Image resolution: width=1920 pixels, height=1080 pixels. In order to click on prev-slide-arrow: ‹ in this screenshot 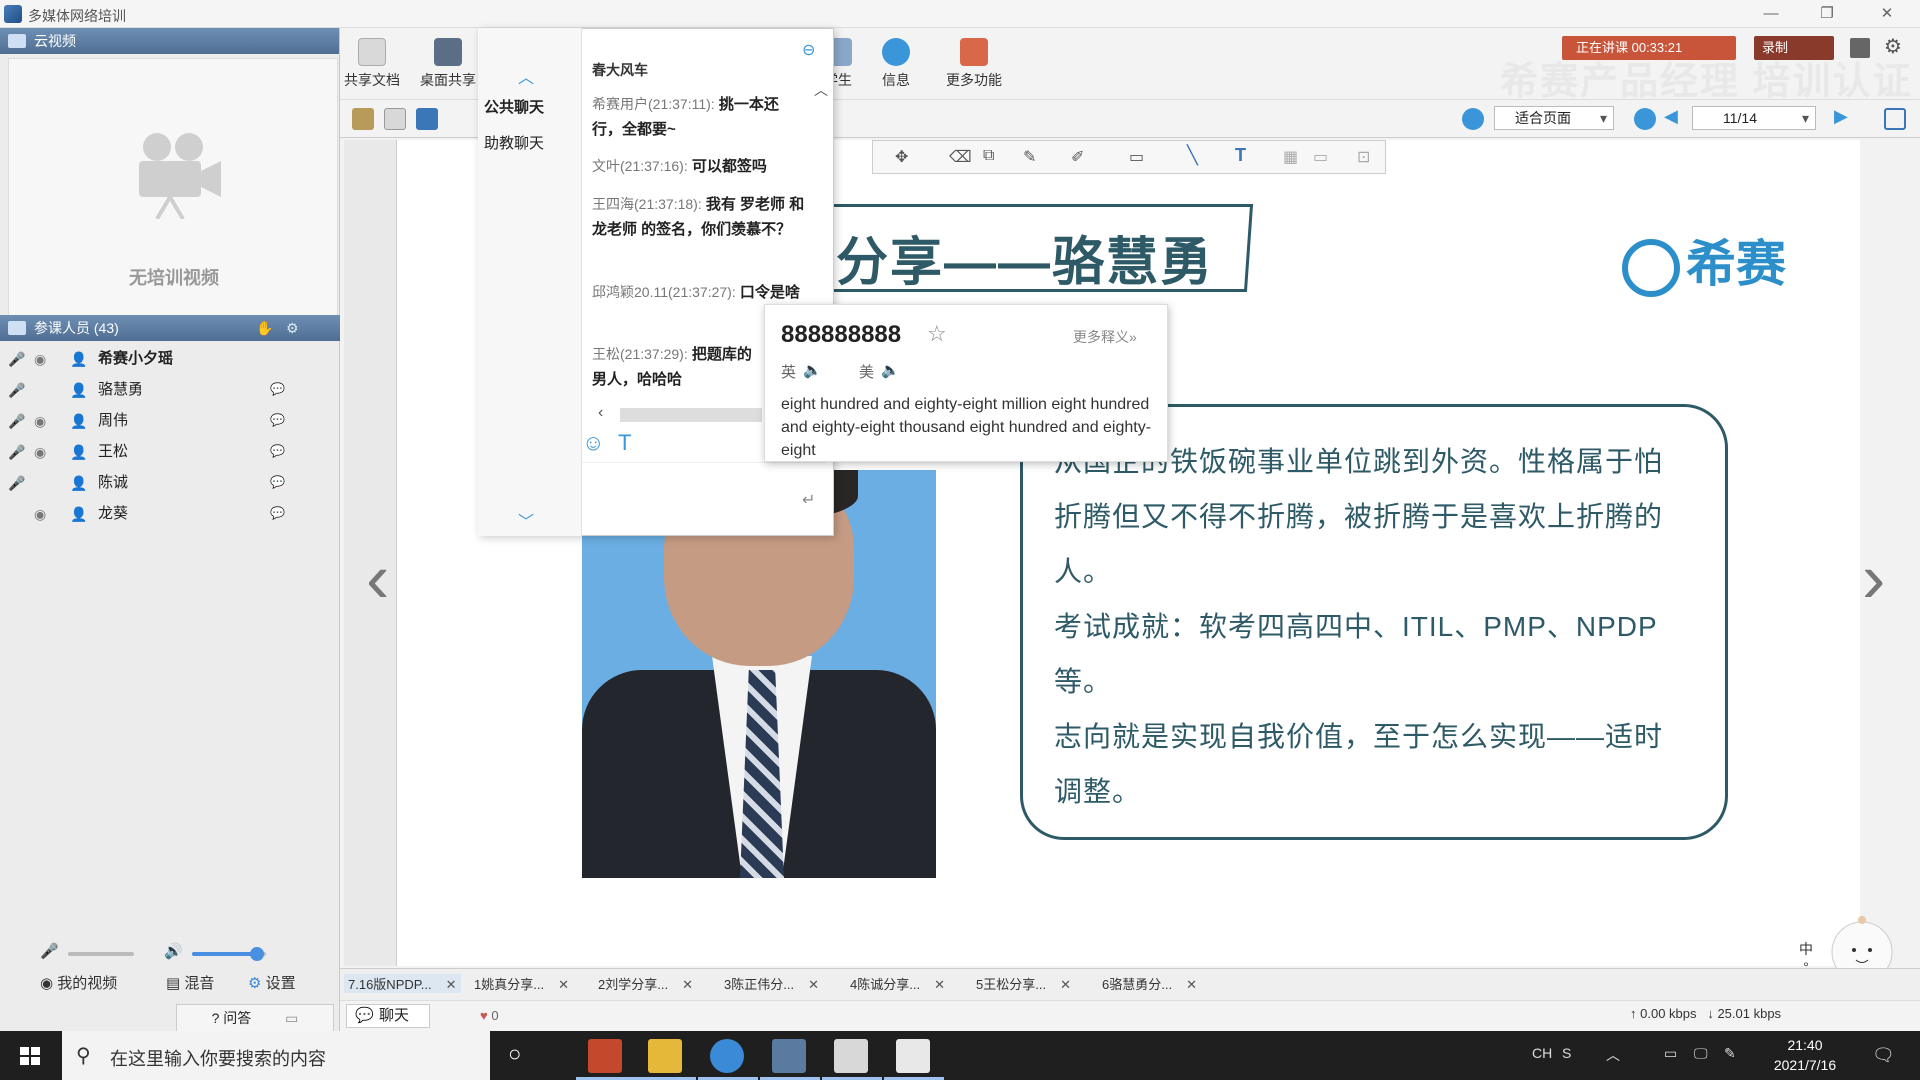, I will do `click(377, 578)`.